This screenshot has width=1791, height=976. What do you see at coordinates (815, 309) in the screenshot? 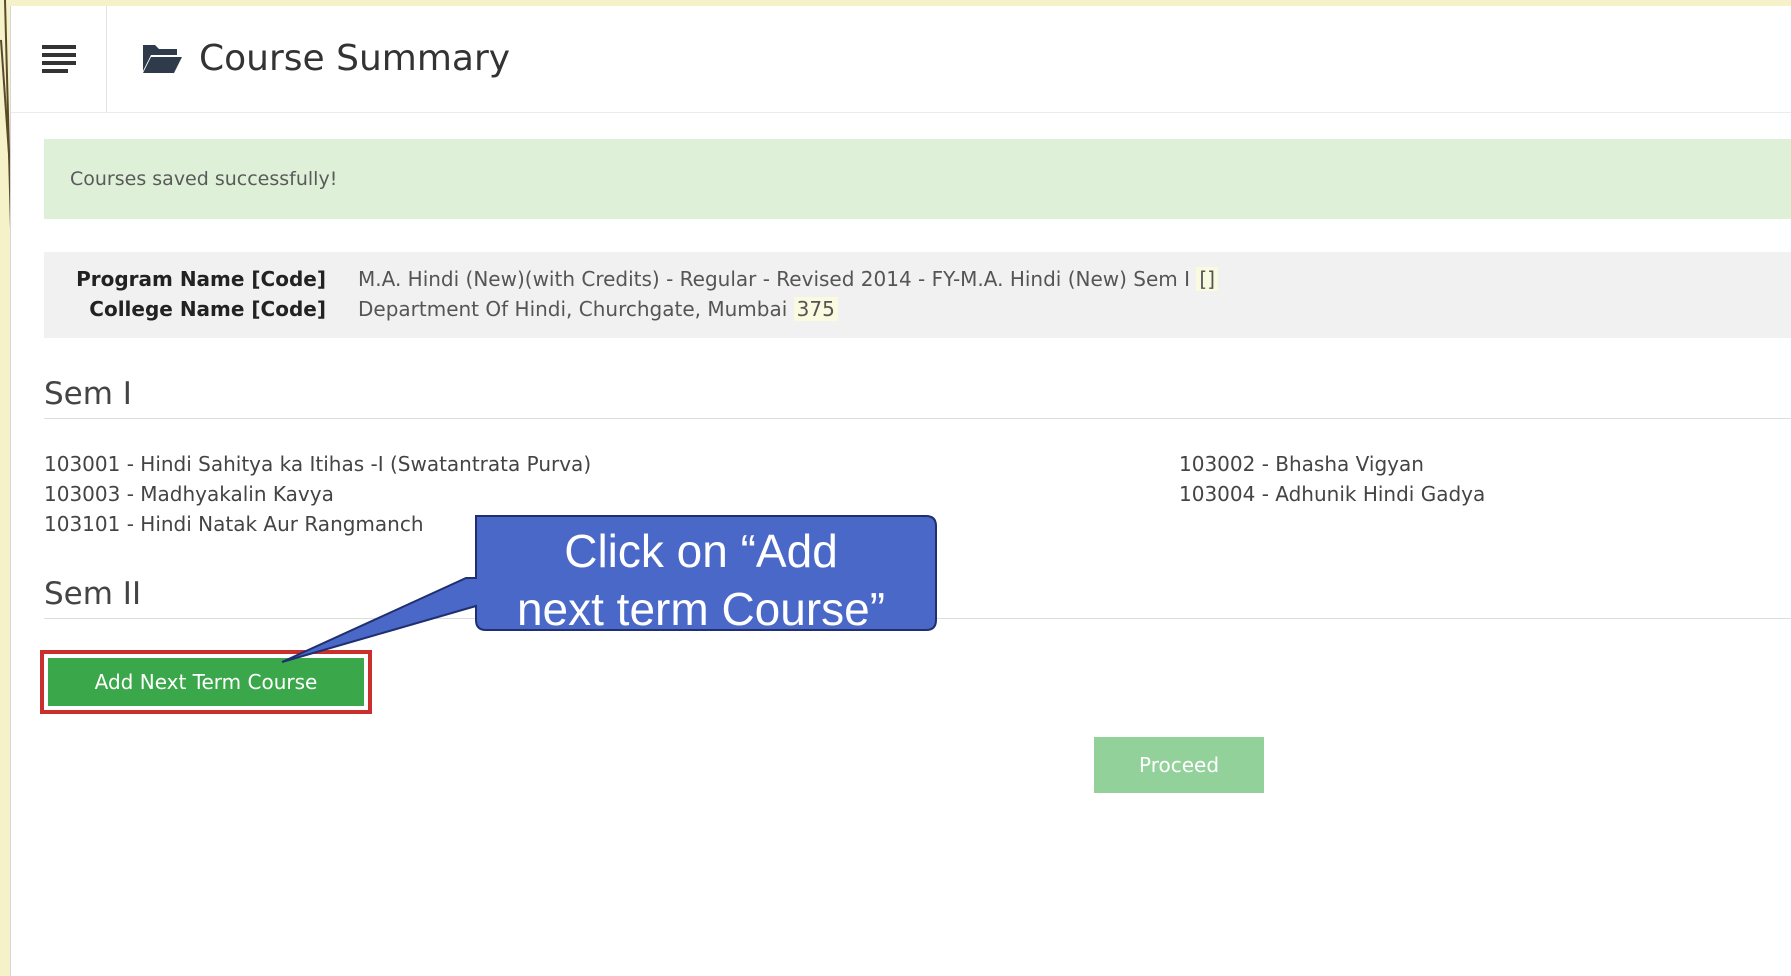
I see `college-code: 375` at bounding box center [815, 309].